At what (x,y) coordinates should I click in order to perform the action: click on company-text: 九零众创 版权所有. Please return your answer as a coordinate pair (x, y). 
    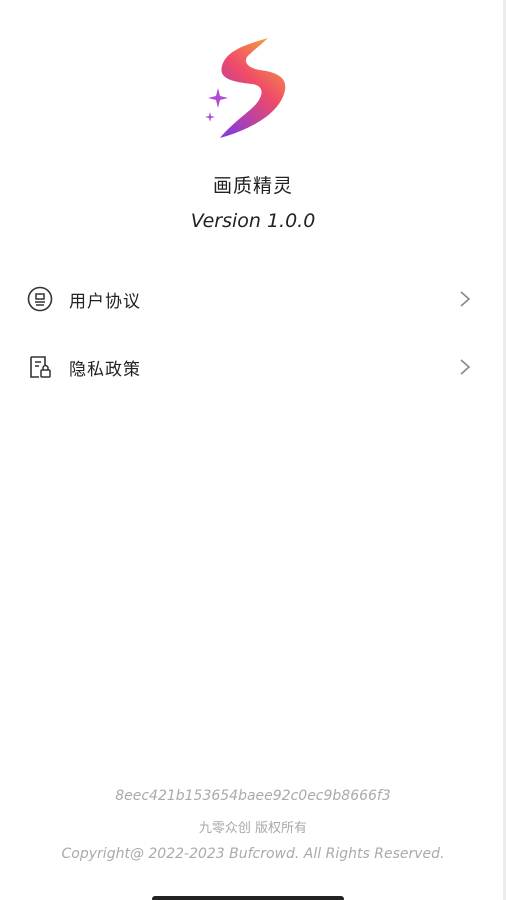
    Looking at the image, I should click on (253, 828).